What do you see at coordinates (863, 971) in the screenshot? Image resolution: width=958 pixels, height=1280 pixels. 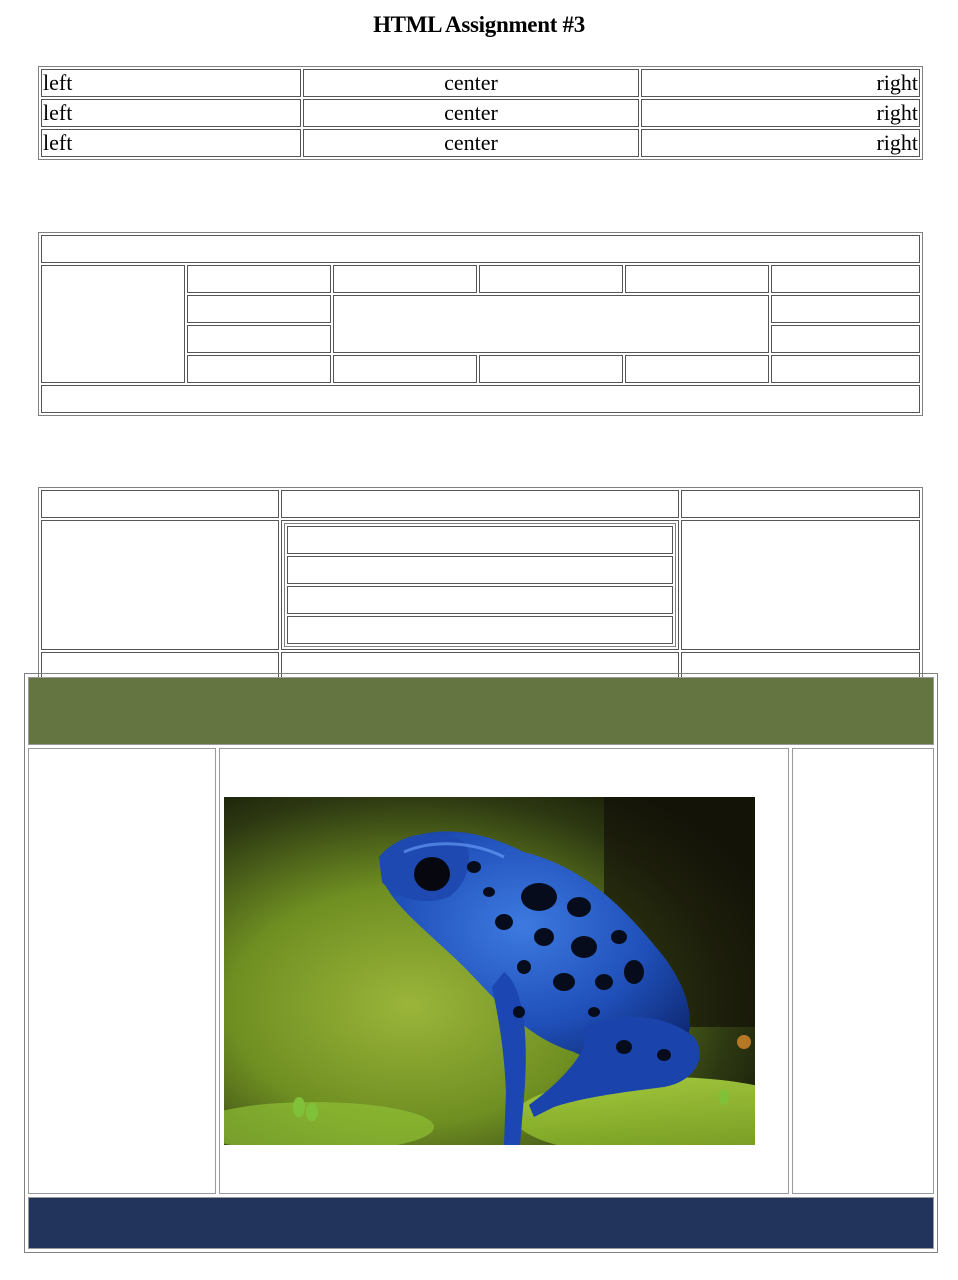 I see `right-sidebar` at bounding box center [863, 971].